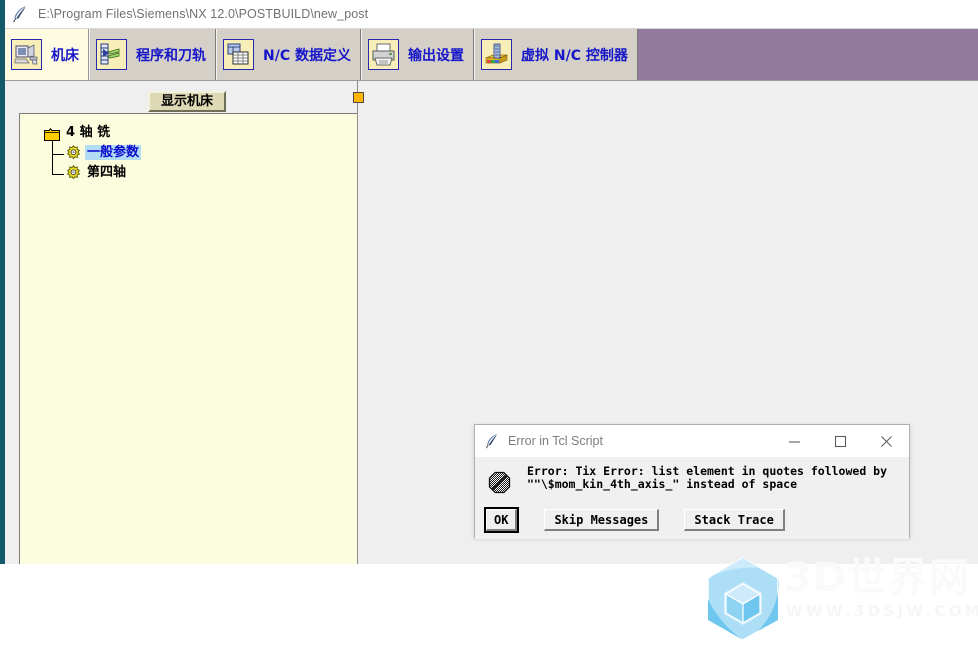 This screenshot has width=978, height=650. Describe the element at coordinates (734, 520) in the screenshot. I see `stack-trace-button: Stack Trace` at that location.